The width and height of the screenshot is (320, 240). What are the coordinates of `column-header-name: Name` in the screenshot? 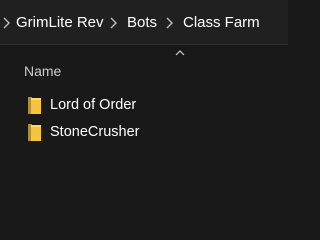 It's located at (152, 70).